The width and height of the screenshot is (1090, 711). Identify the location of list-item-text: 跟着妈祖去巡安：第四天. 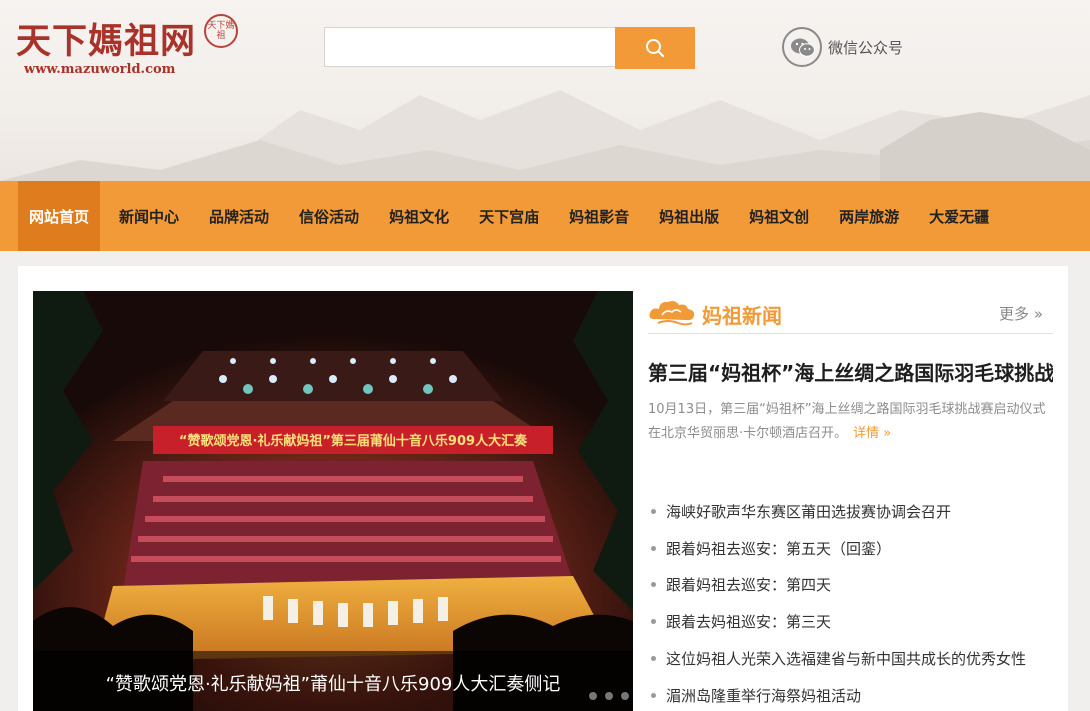
(749, 585).